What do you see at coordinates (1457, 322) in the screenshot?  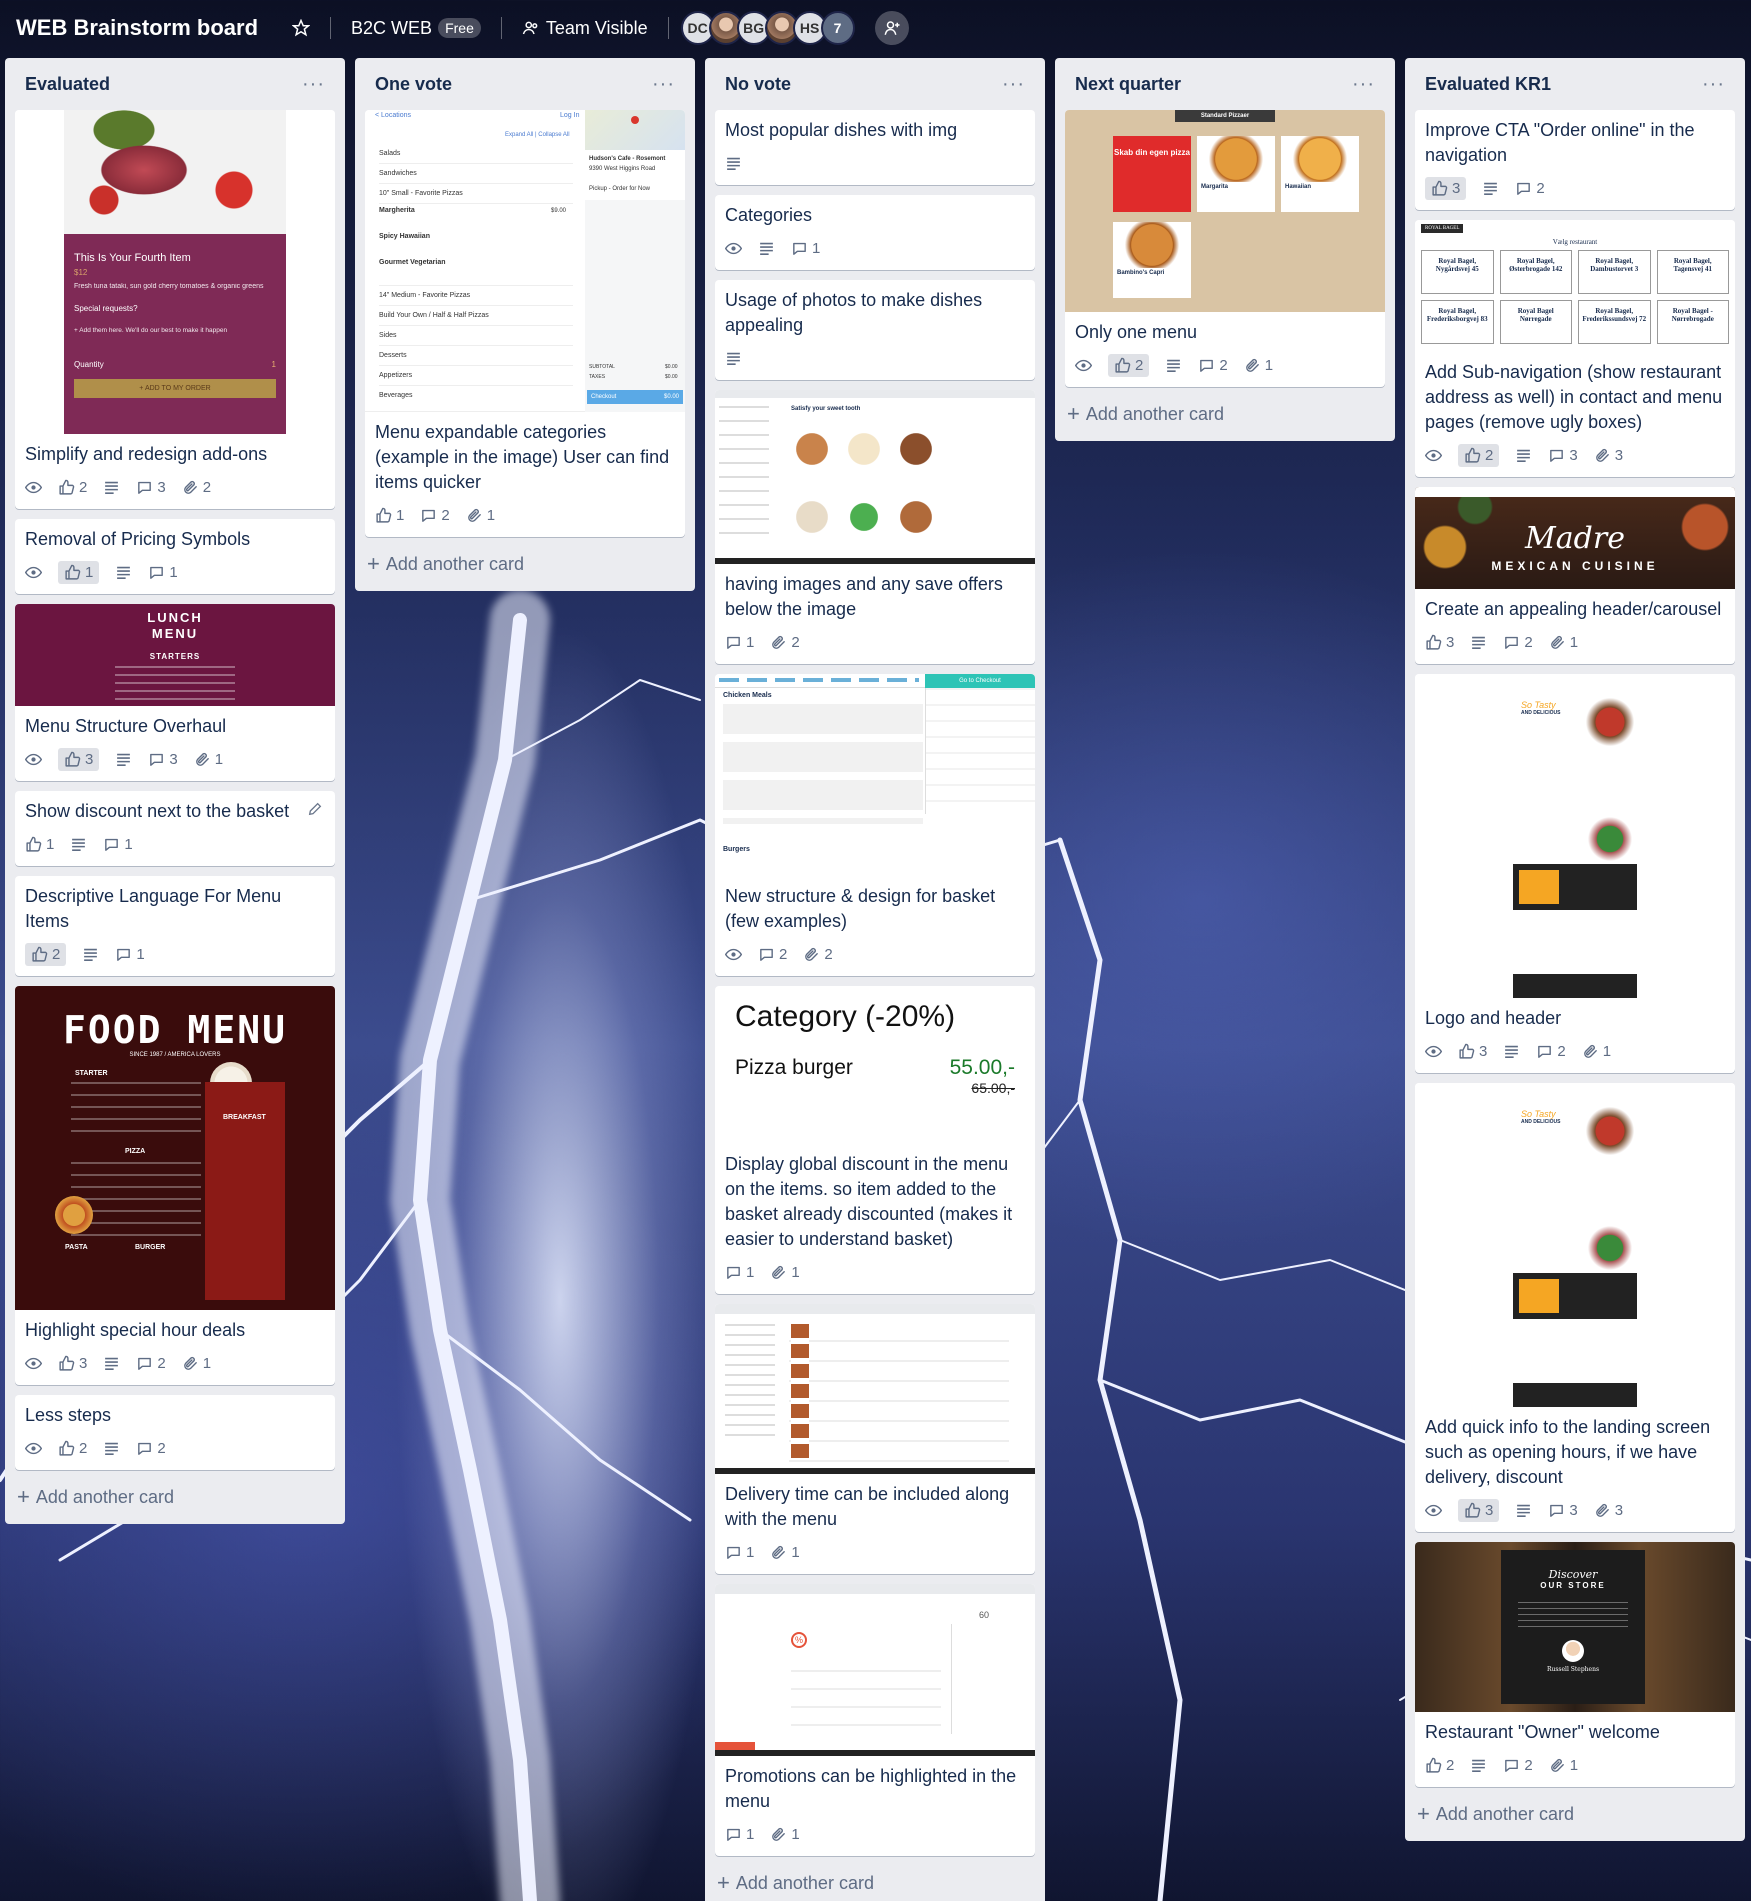 I see `cover-box: Royal Bagel, Frederiksborgvej 83` at bounding box center [1457, 322].